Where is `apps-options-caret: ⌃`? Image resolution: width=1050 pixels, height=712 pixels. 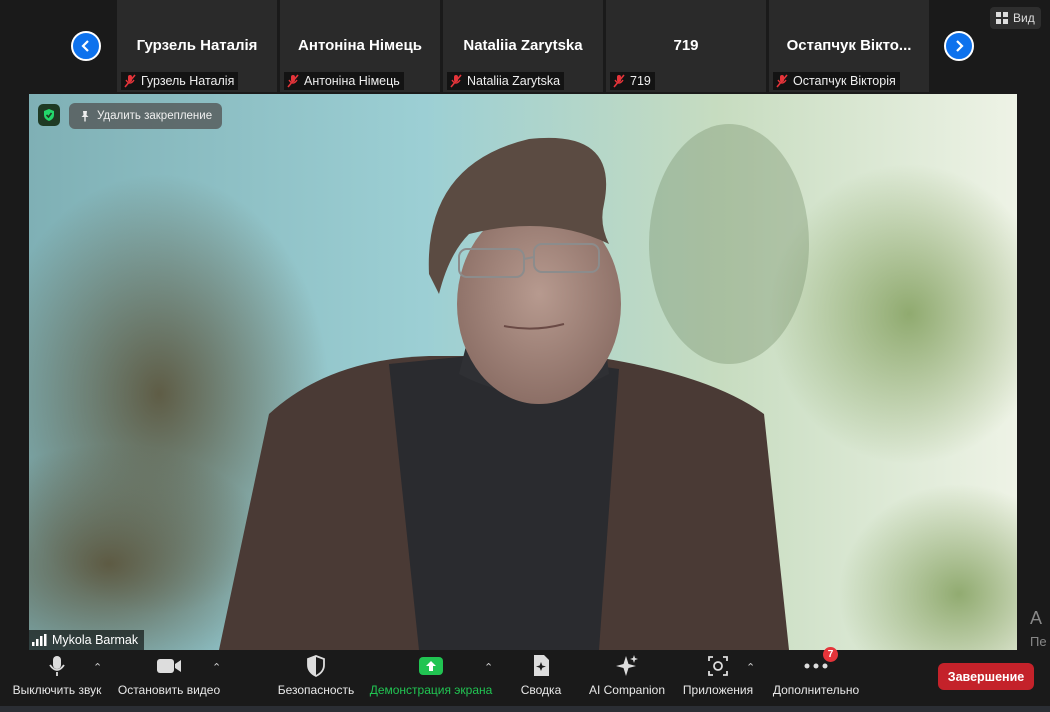 apps-options-caret: ⌃ is located at coordinates (750, 667).